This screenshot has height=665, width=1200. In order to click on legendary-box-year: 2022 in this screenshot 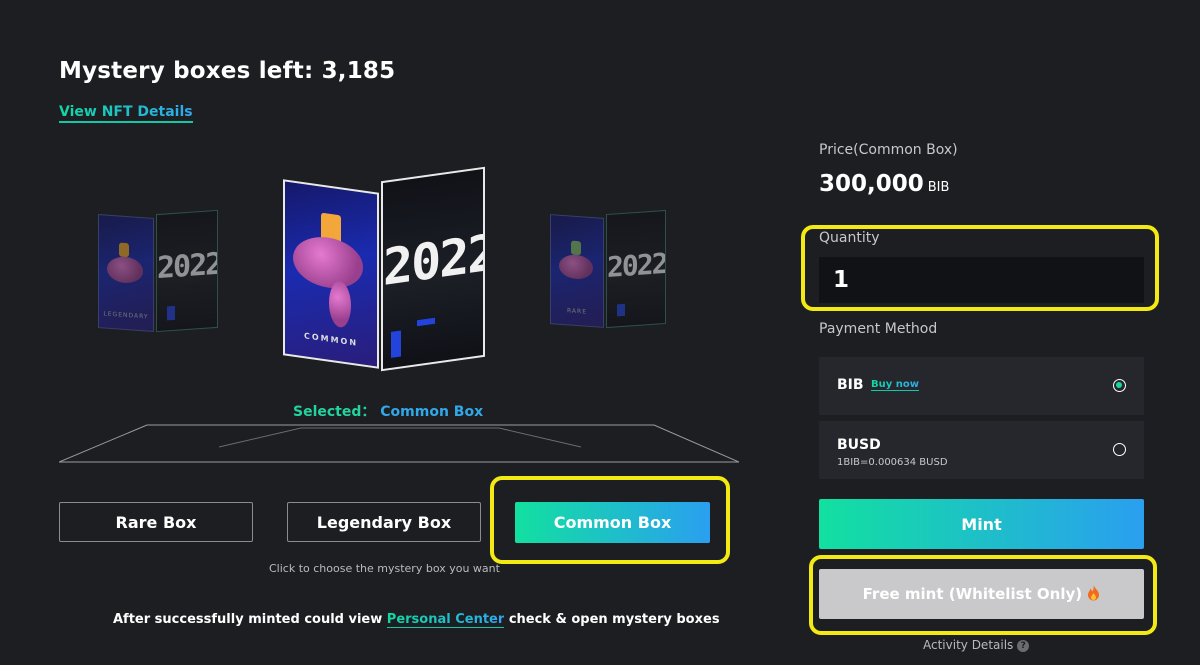, I will do `click(187, 266)`.